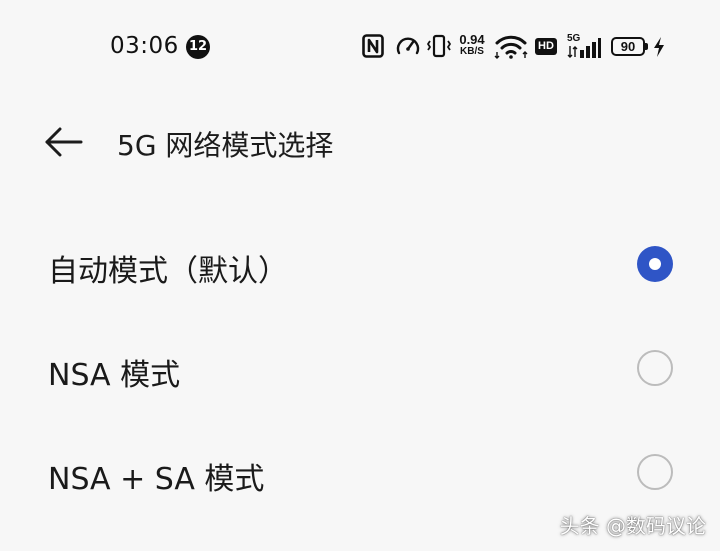  I want to click on radio-dot, so click(655, 264).